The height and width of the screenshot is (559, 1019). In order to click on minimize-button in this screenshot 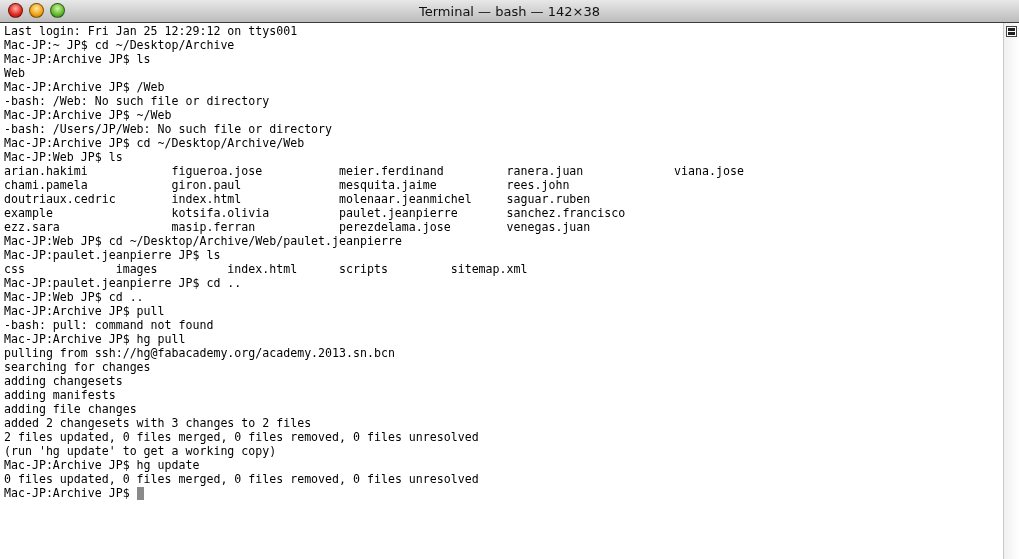, I will do `click(36, 10)`.